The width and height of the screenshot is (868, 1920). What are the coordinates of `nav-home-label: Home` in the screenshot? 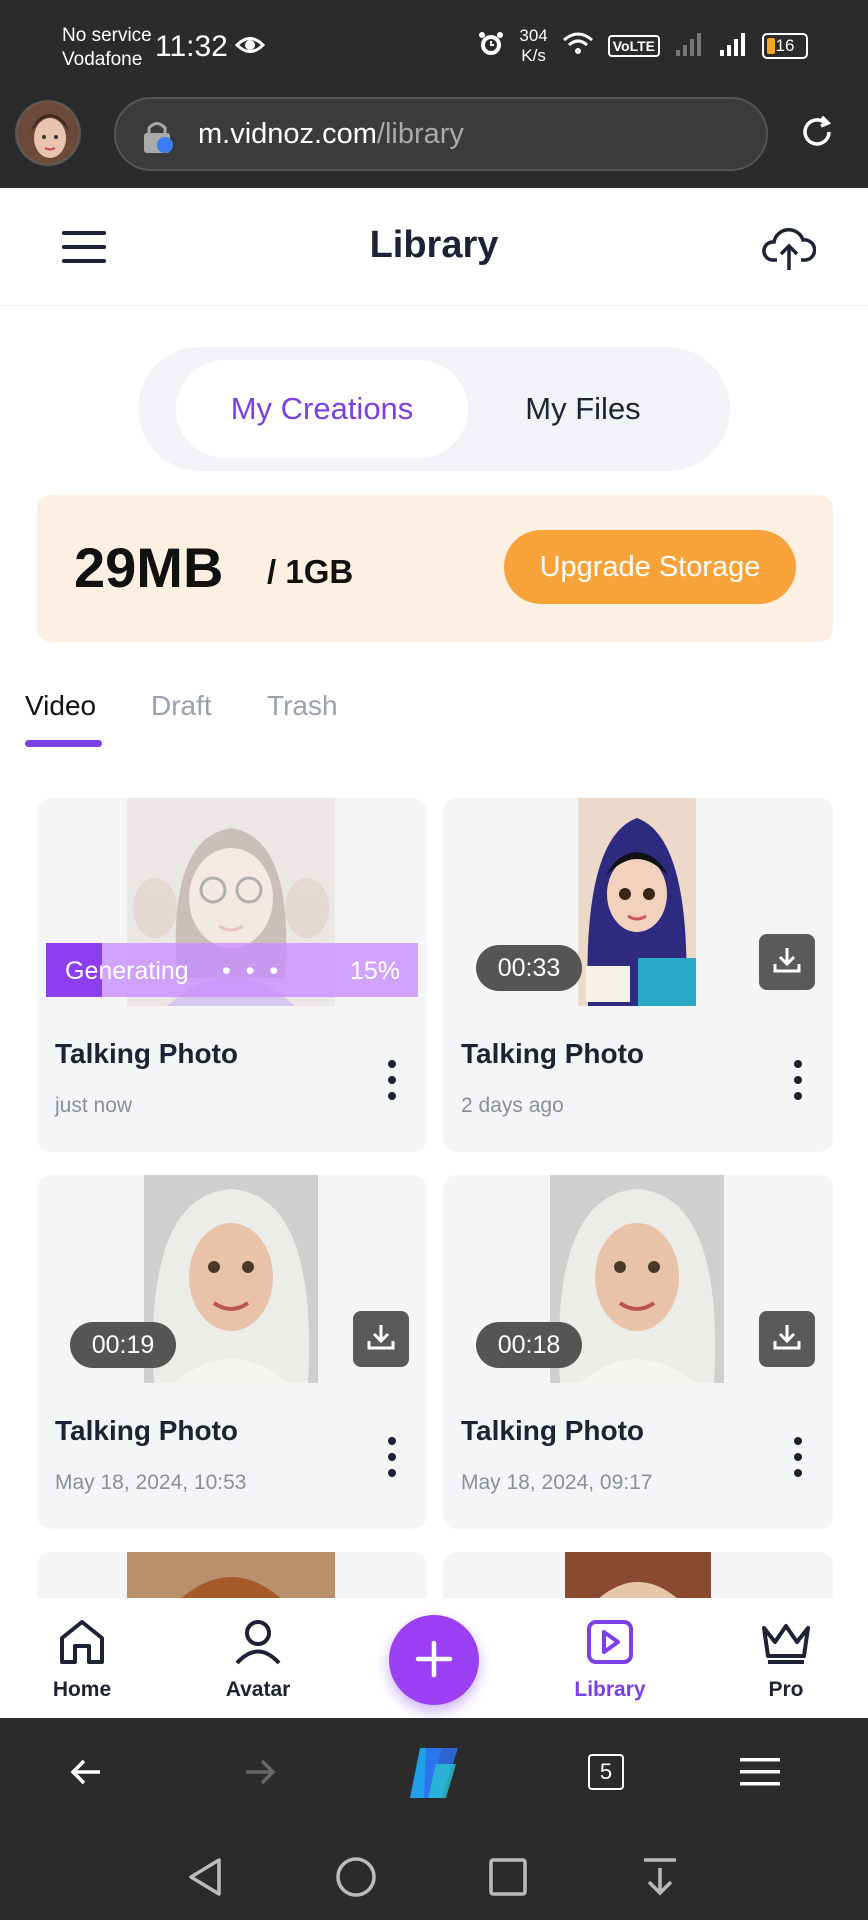 It's located at (82, 1689).